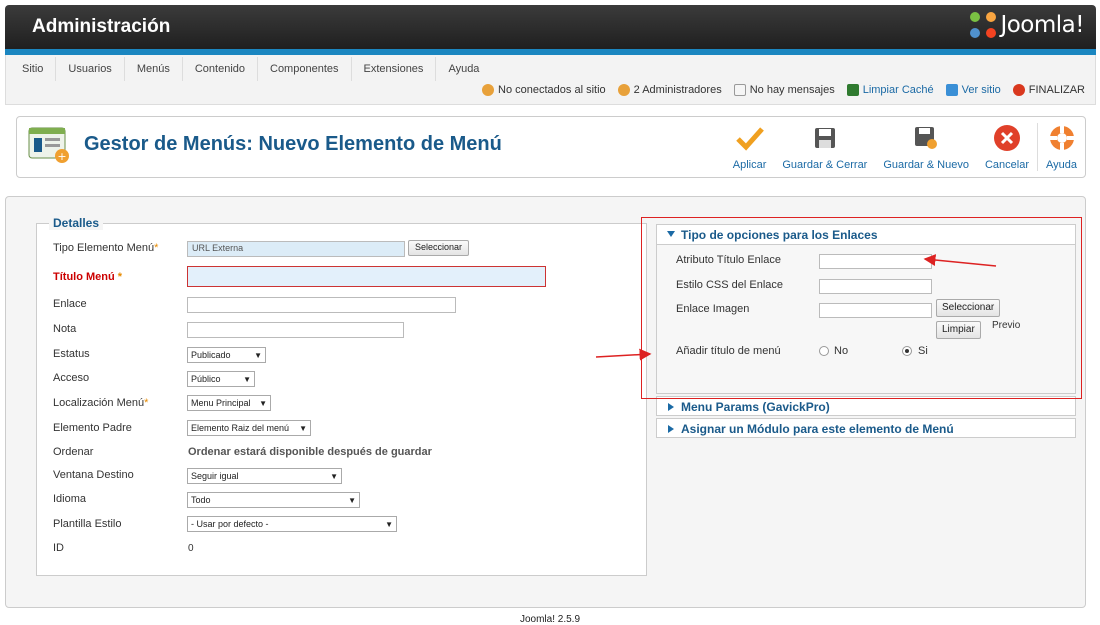 The height and width of the screenshot is (625, 1100). Describe the element at coordinates (206, 379) in the screenshot. I see `access-select-value: Público` at that location.